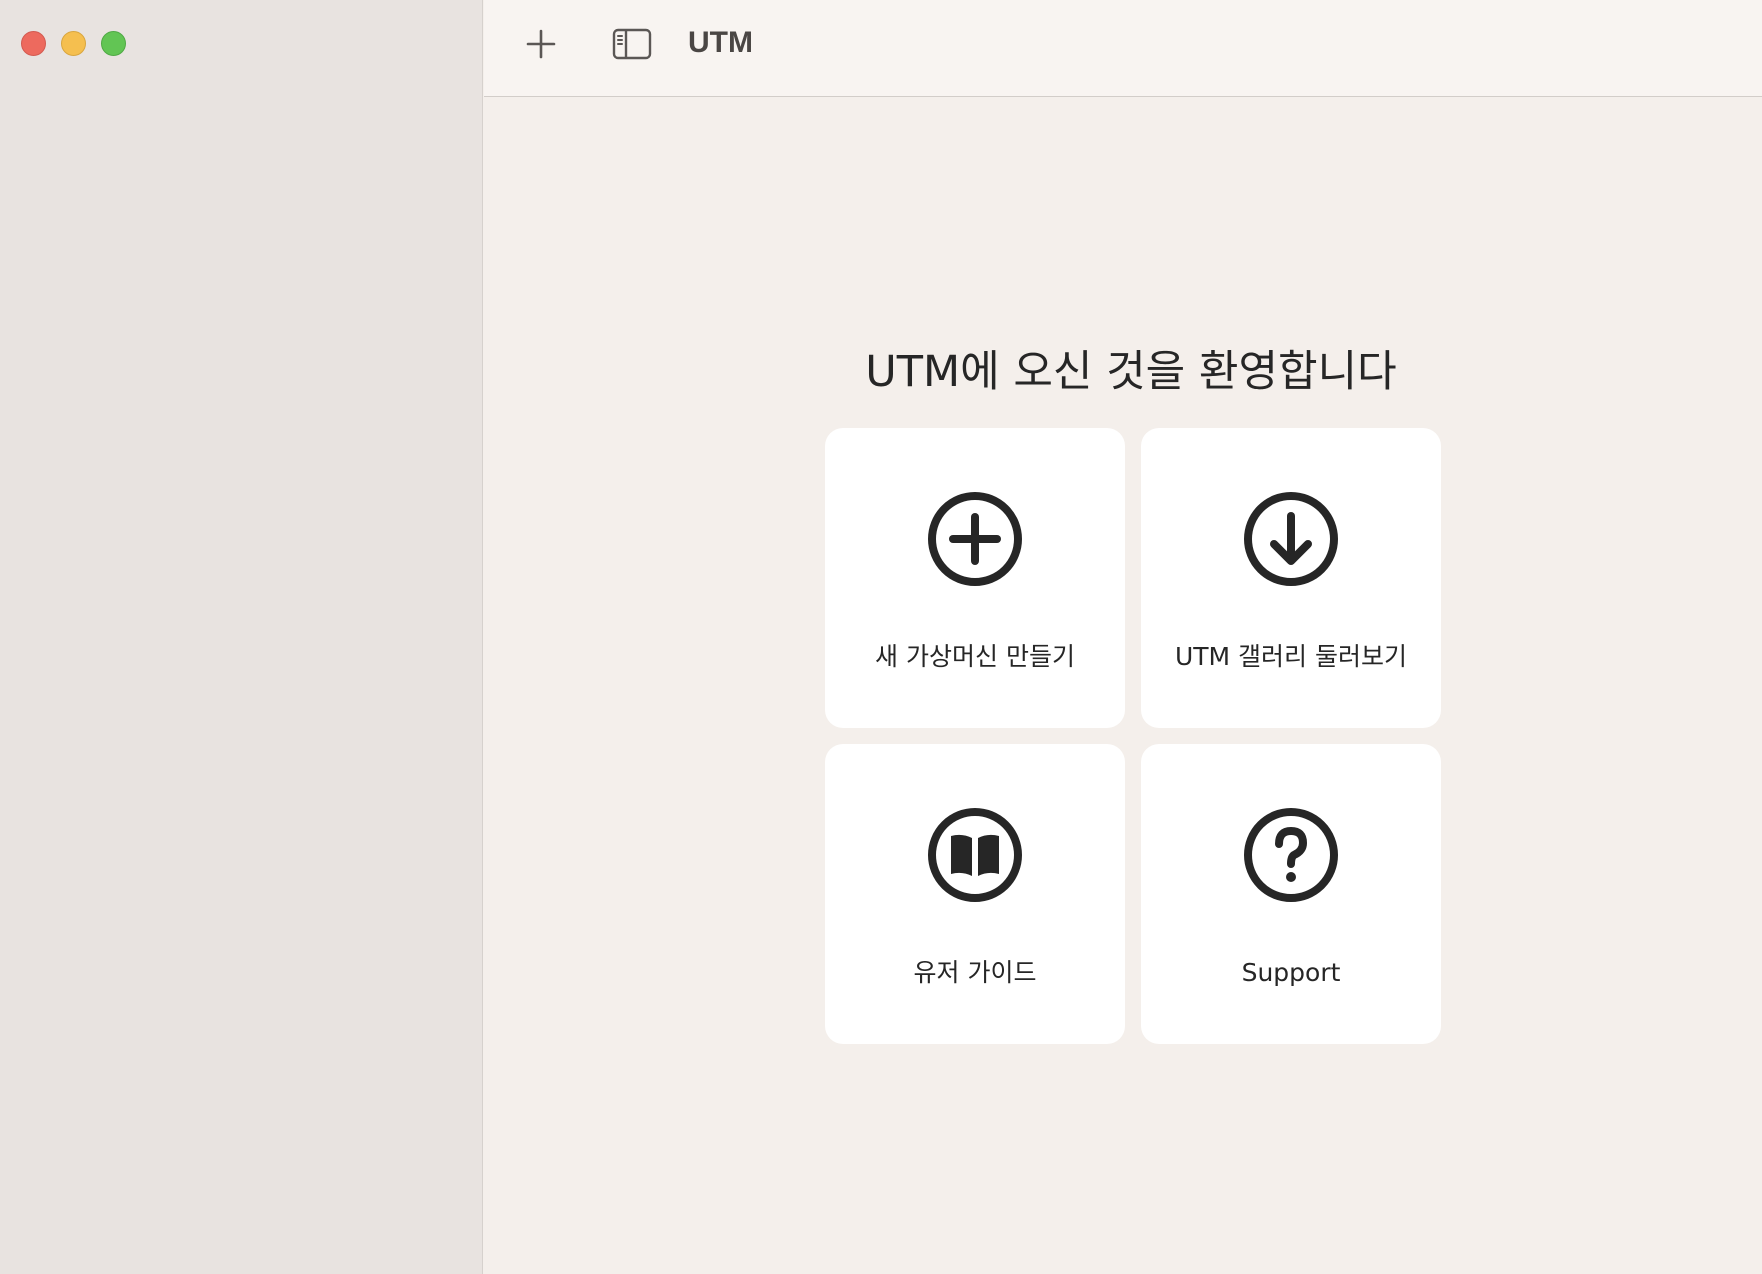  I want to click on welcome-title: UTM에 오신 것을 환영합니다, so click(1131, 372).